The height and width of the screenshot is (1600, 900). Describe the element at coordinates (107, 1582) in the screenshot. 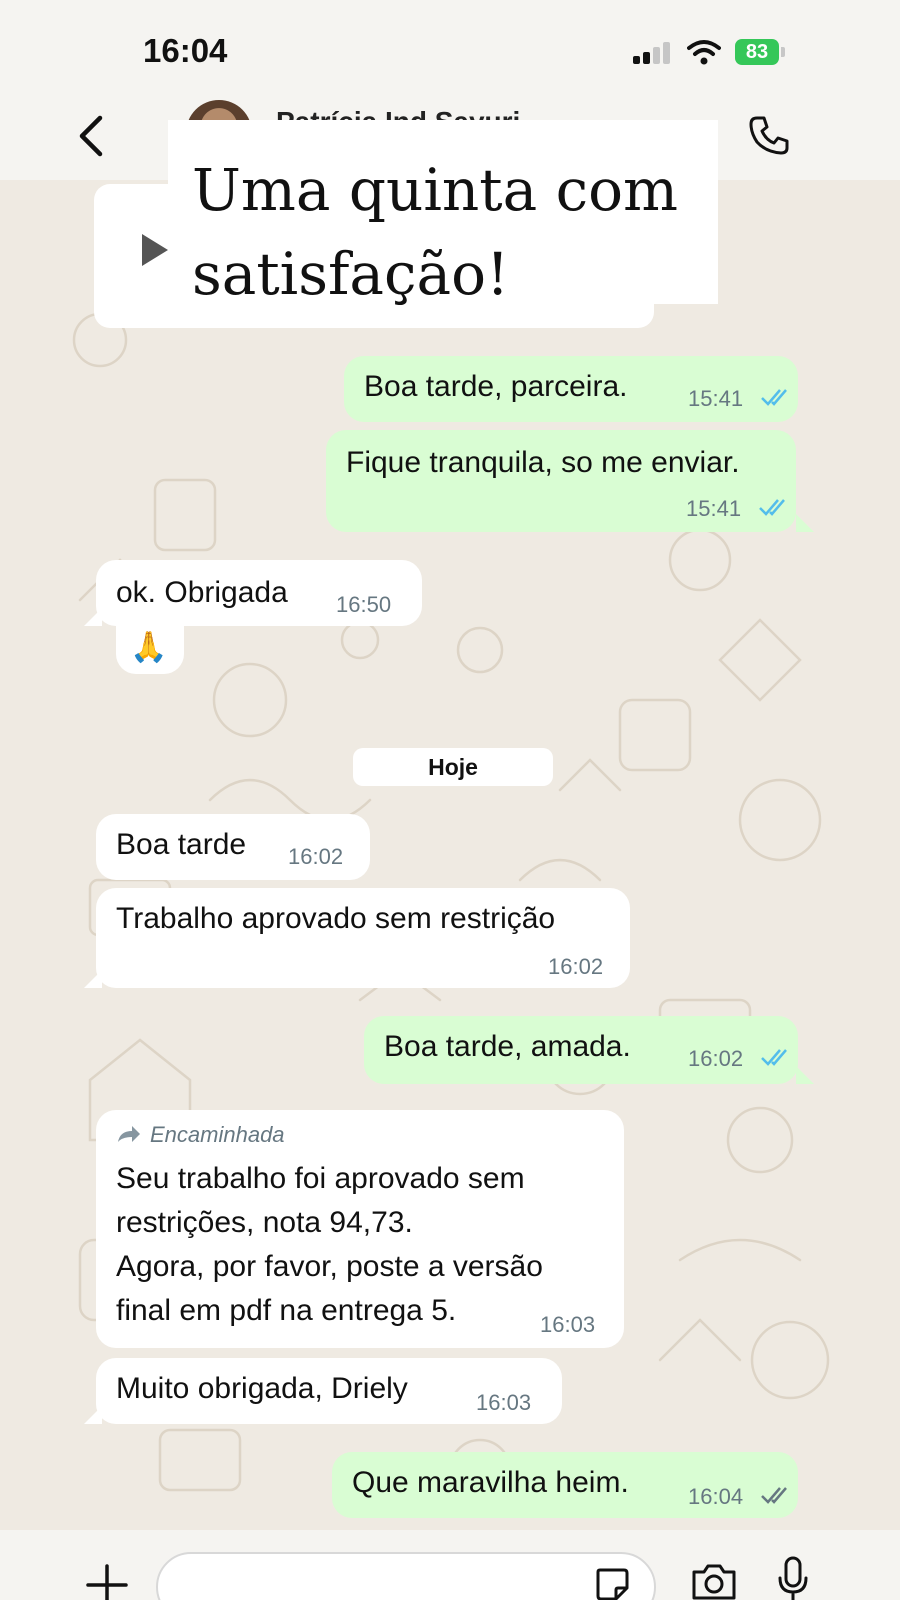

I see `plus-icon` at that location.